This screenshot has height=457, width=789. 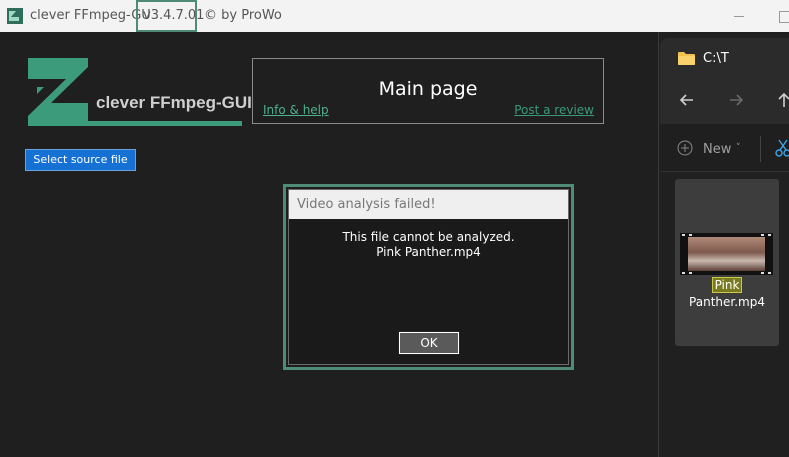 I want to click on minimize-button, so click(x=739, y=16).